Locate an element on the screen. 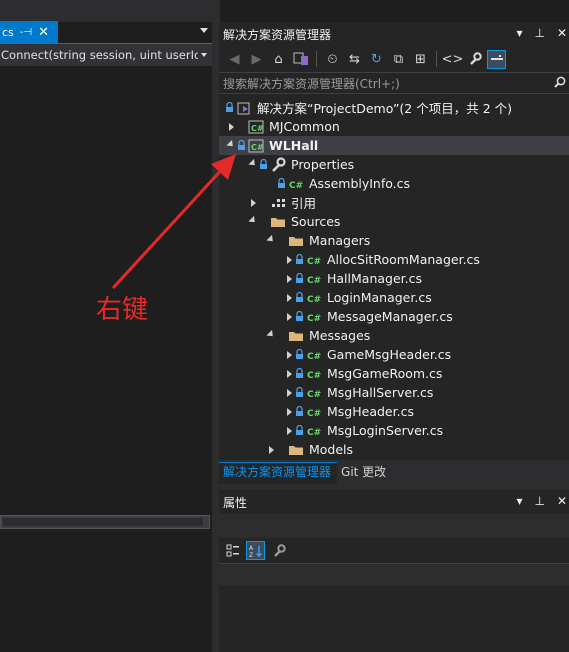  solution-explorer-search-input: 搜索解决方案资源管理器(Ctrl+;) is located at coordinates (394, 83).